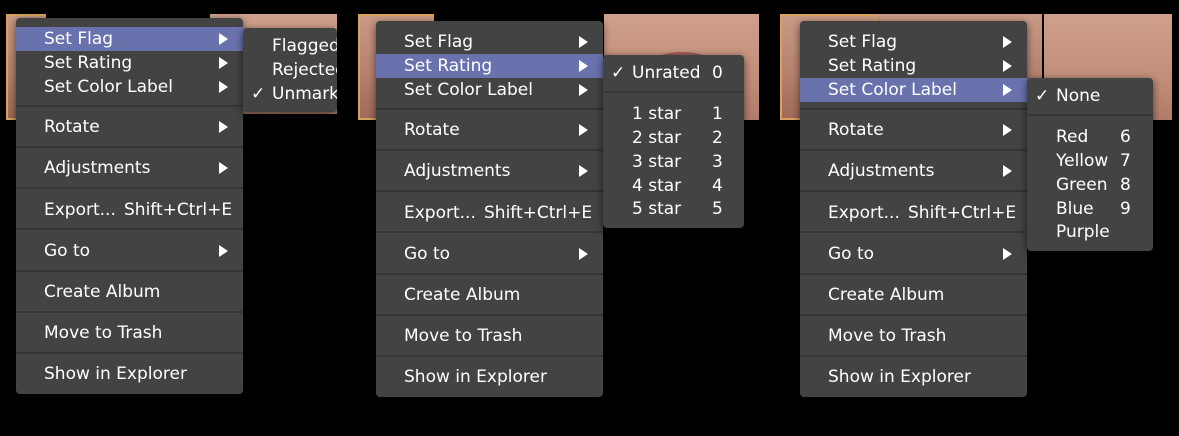 The image size is (1179, 436). I want to click on submenu-item-shortcut: 7, so click(1125, 161).